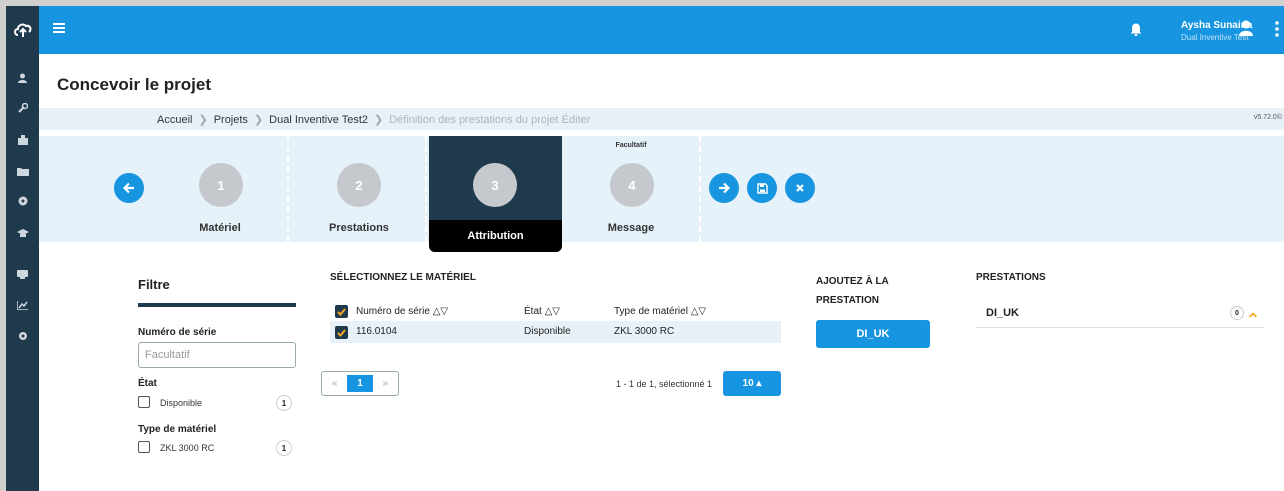  Describe the element at coordinates (661, 30) in the screenshot. I see `top-bar: Aysha Sunaina Dual Inventive Test` at that location.